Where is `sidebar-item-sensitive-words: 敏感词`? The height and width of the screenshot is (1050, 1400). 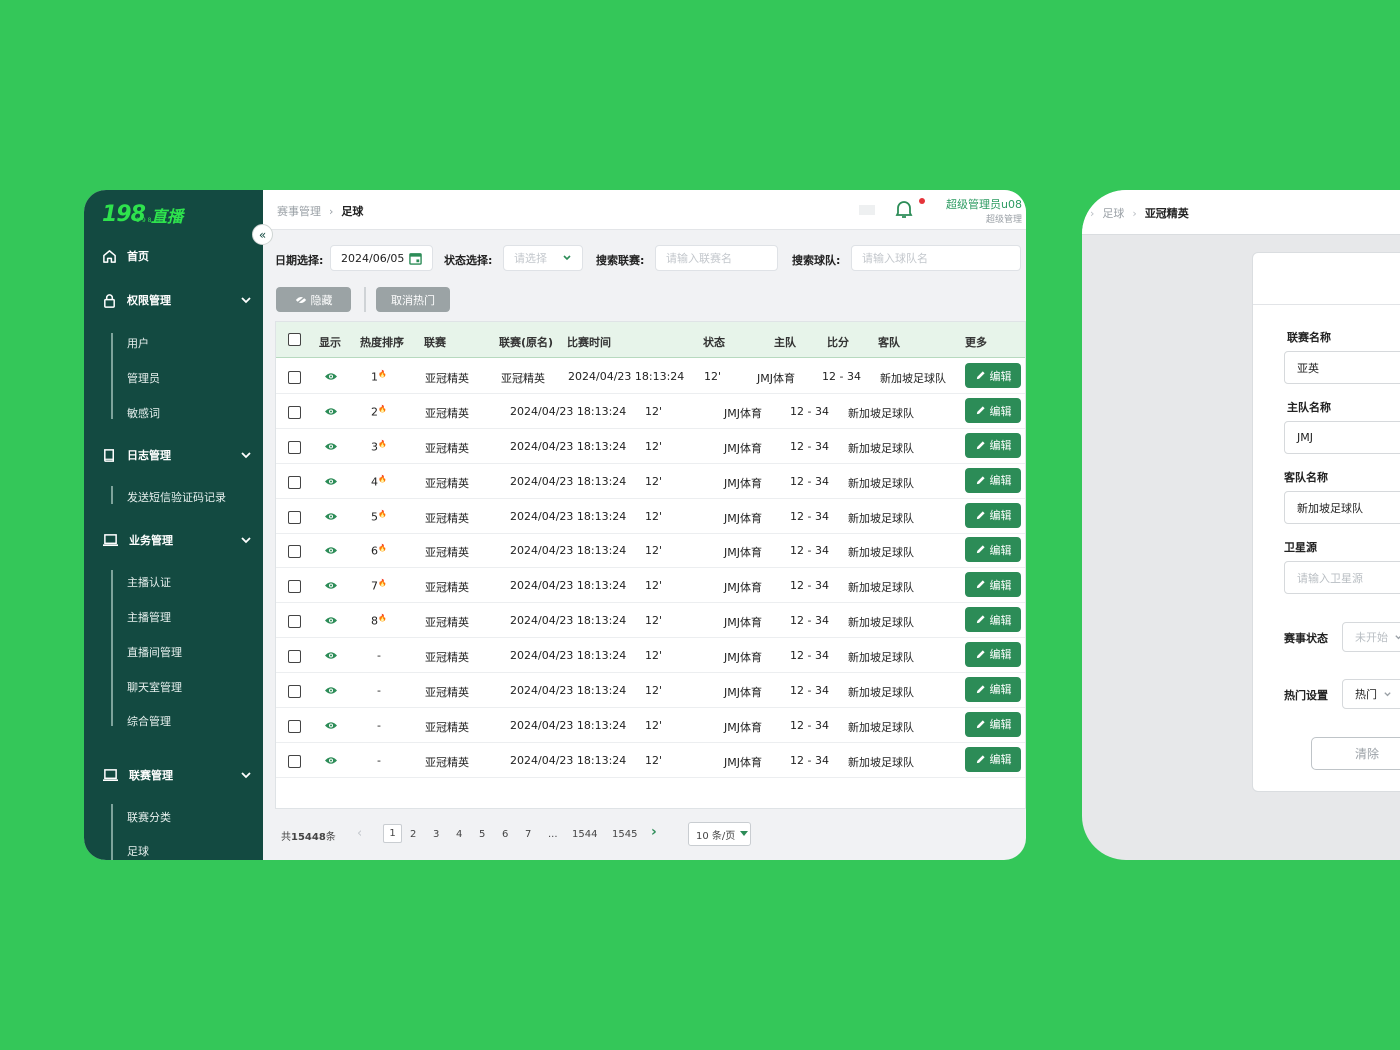
sidebar-item-sensitive-words: 敏感词 is located at coordinates (143, 413).